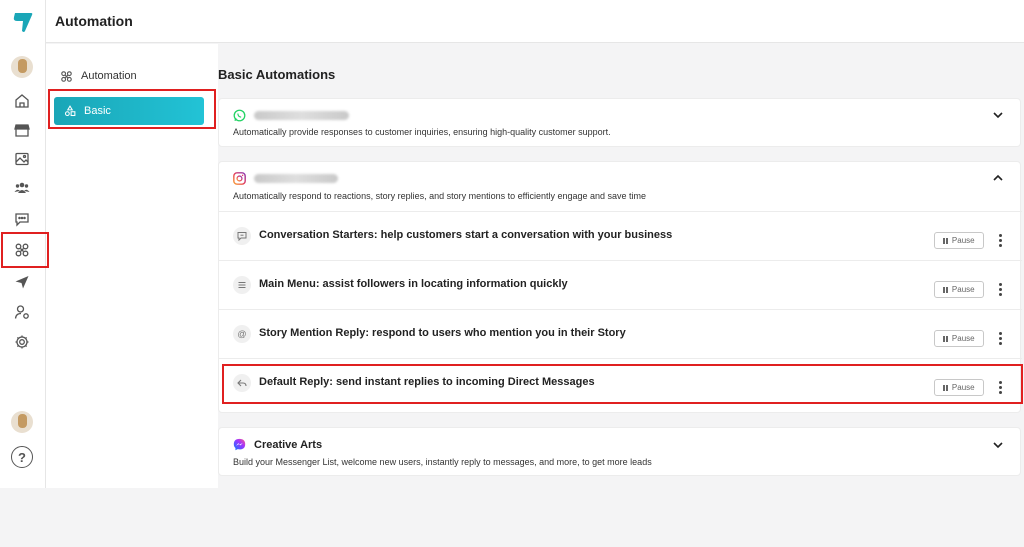  Describe the element at coordinates (239, 115) in the screenshot. I see `whatsapp-icon` at that location.